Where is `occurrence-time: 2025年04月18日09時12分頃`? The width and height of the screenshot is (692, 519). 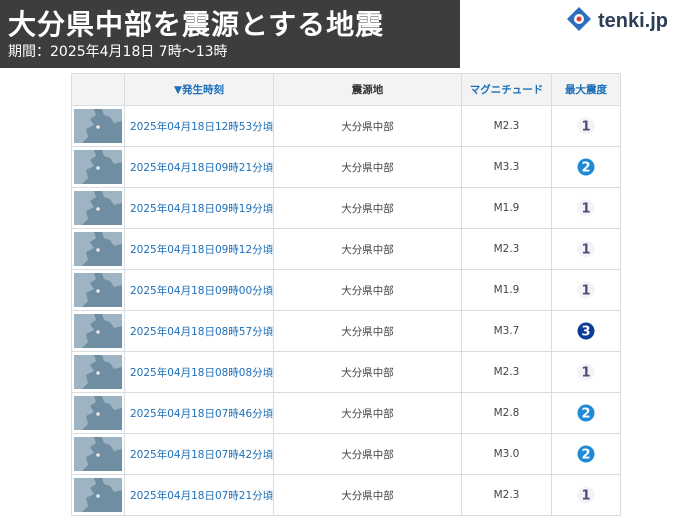
occurrence-time: 2025年04月18日09時12分頃 is located at coordinates (199, 249).